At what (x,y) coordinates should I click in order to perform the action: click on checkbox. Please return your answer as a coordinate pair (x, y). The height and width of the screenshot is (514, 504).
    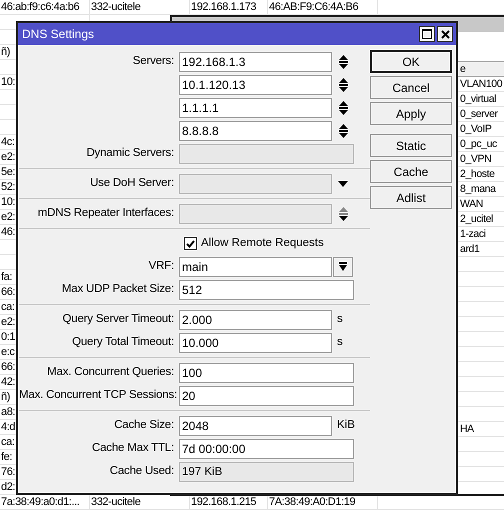
    Looking at the image, I should click on (190, 243).